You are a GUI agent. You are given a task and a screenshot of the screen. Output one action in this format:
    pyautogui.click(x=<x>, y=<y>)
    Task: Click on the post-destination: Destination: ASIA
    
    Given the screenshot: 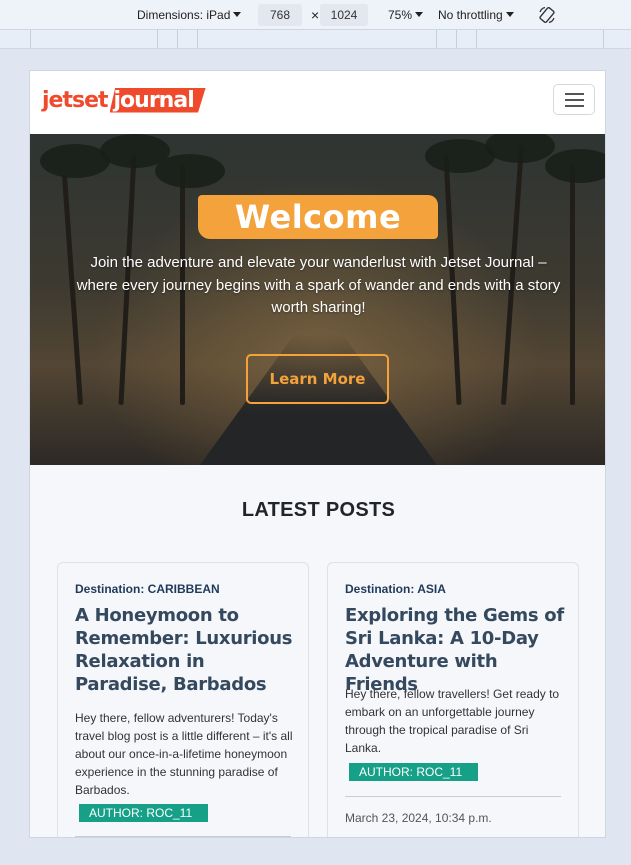 What is the action you would take?
    pyautogui.click(x=395, y=589)
    